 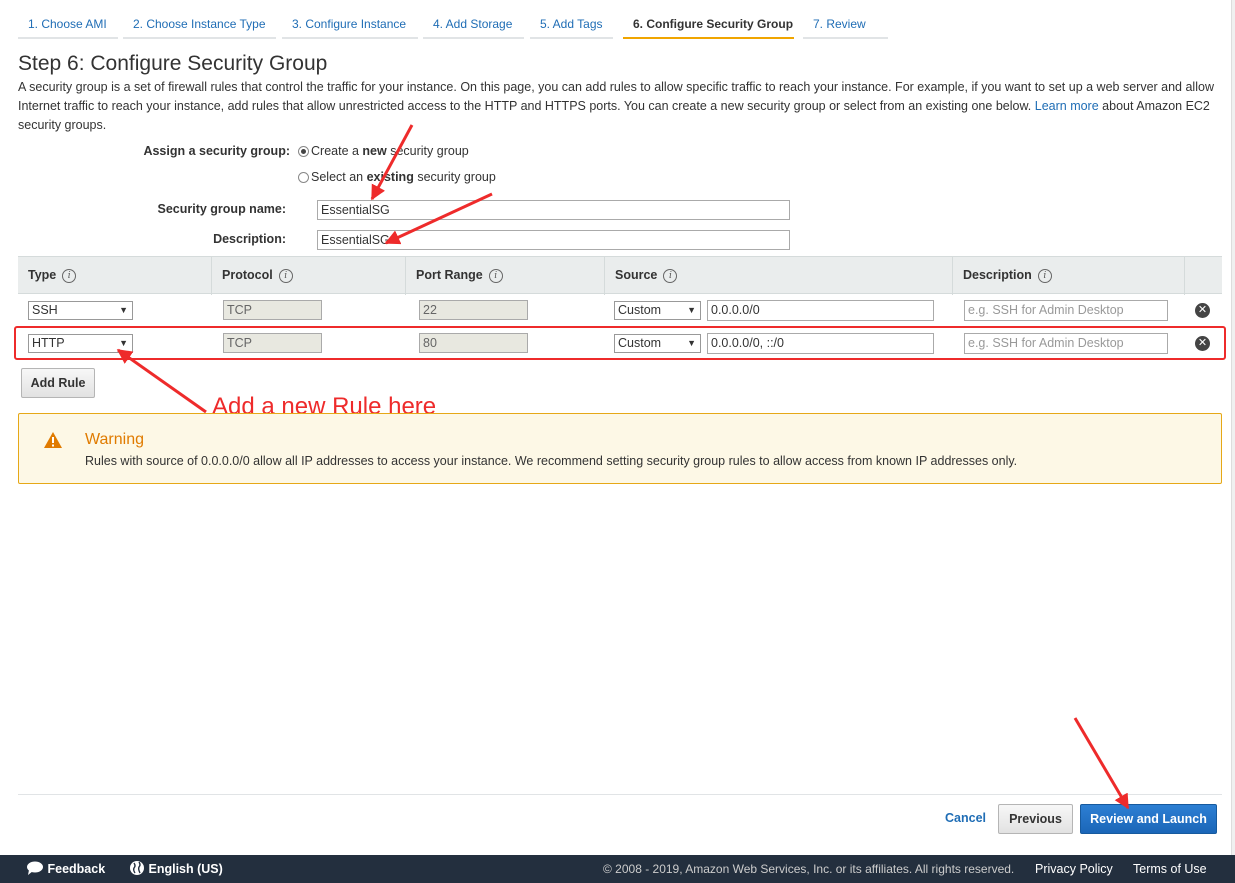 I want to click on arrow-to-name-input, so click(x=392, y=162).